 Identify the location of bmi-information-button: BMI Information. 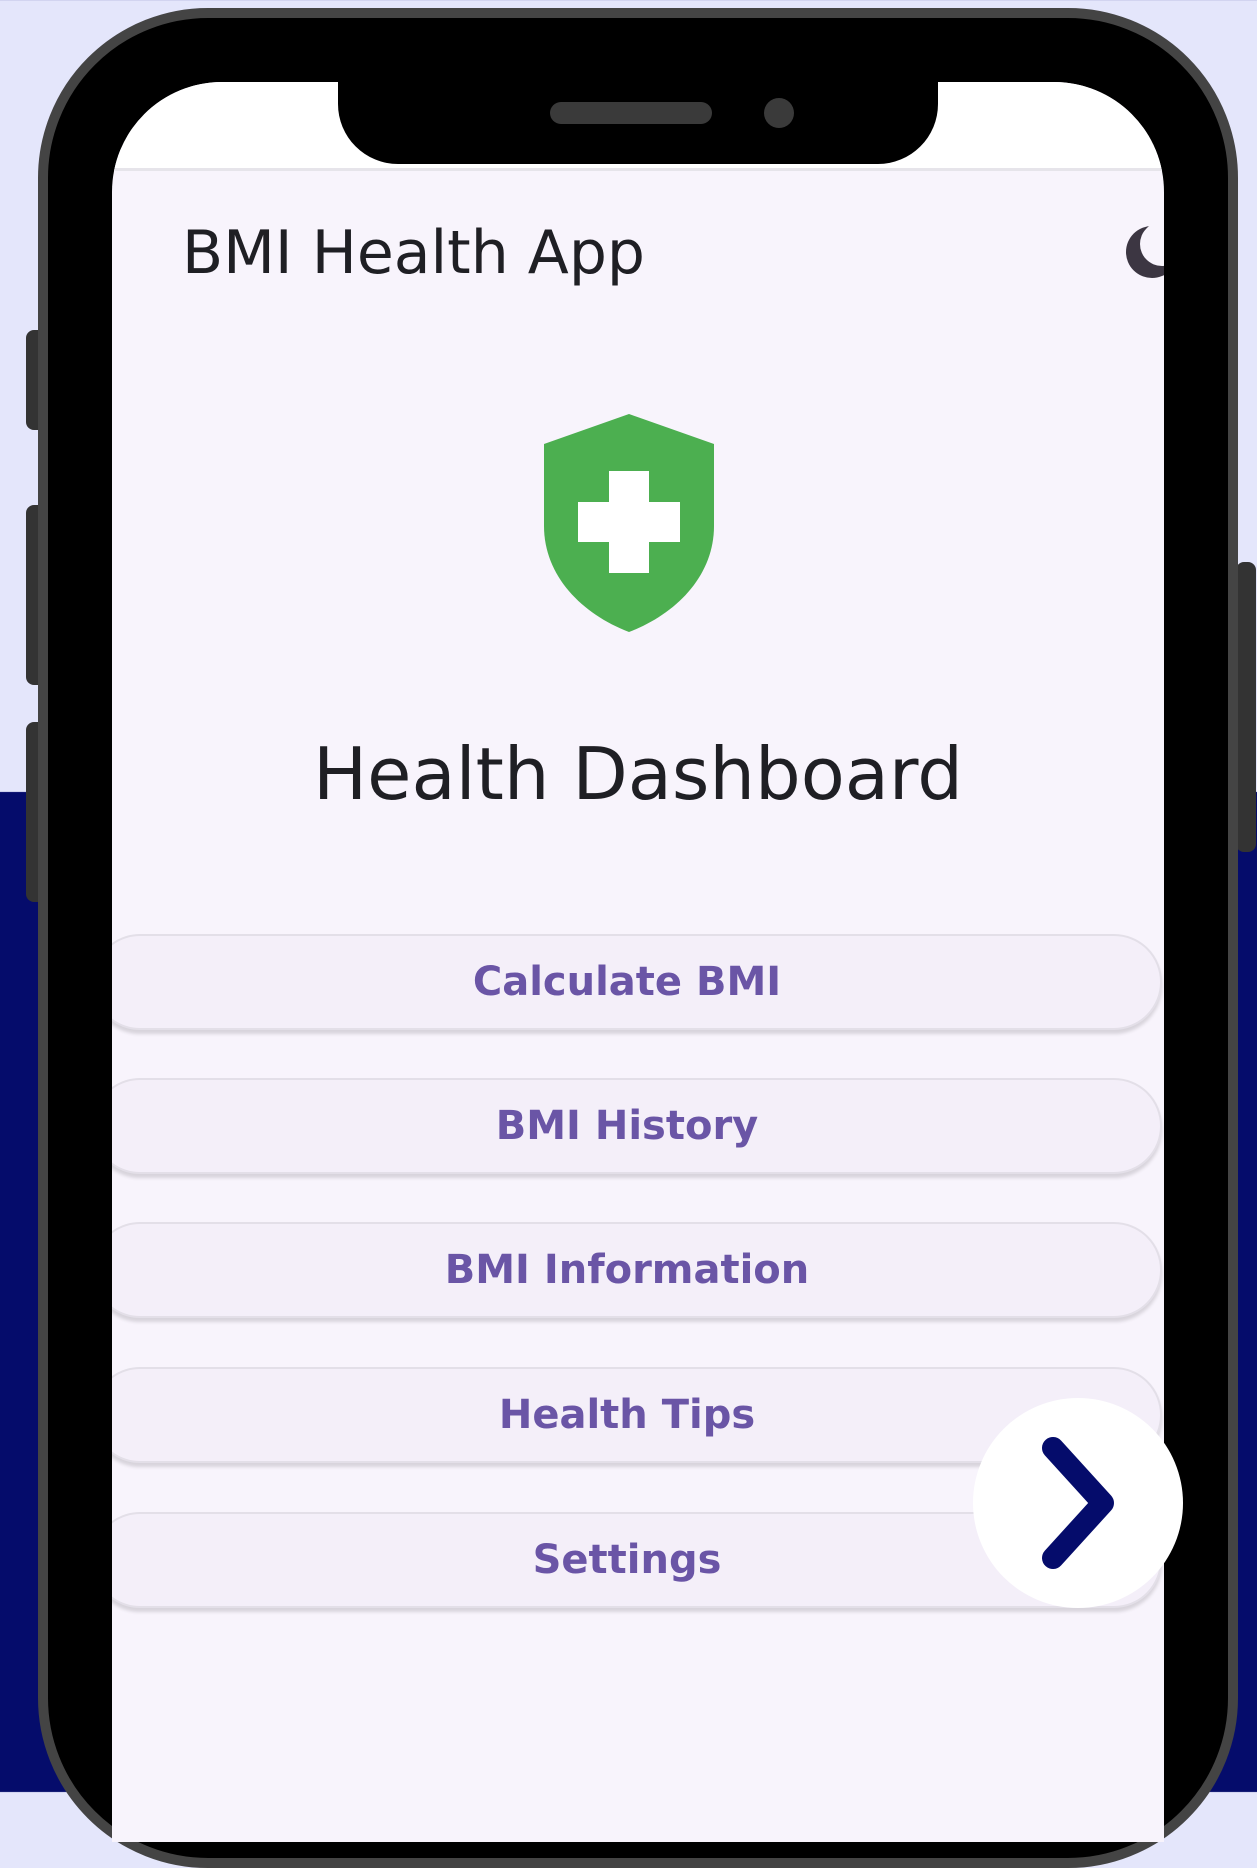
(637, 1270).